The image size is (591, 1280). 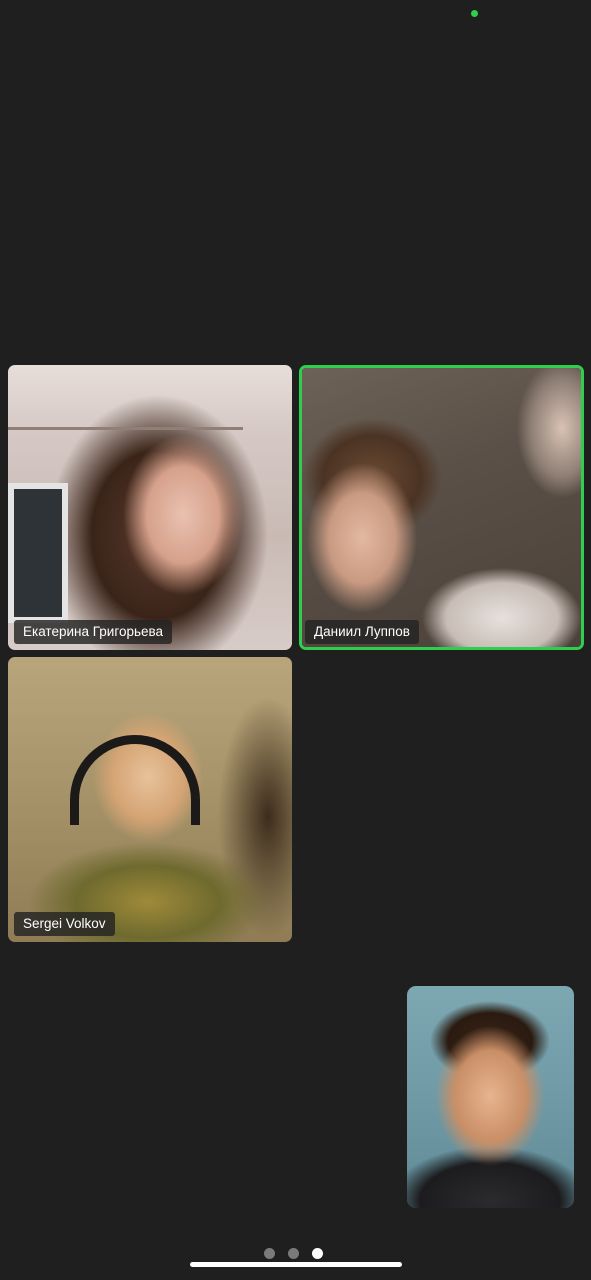 What do you see at coordinates (64, 924) in the screenshot?
I see `participant-name-label: Sergei Volkov` at bounding box center [64, 924].